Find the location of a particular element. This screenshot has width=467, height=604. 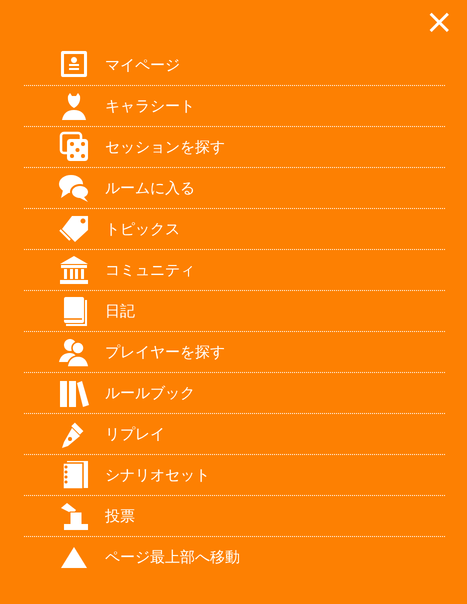

close-button: × is located at coordinates (439, 22).